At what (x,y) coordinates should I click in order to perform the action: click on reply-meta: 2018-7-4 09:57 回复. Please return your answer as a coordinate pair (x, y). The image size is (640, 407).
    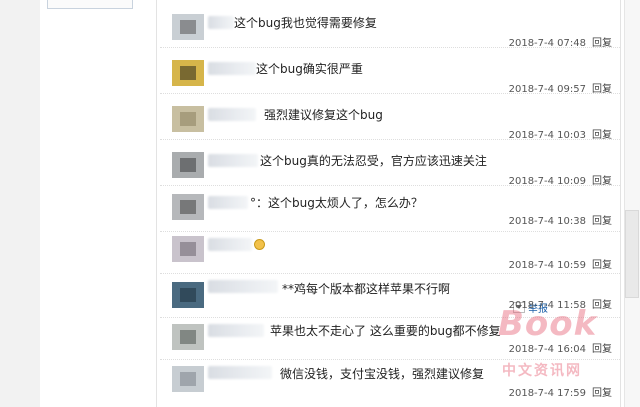
    Looking at the image, I should click on (560, 90).